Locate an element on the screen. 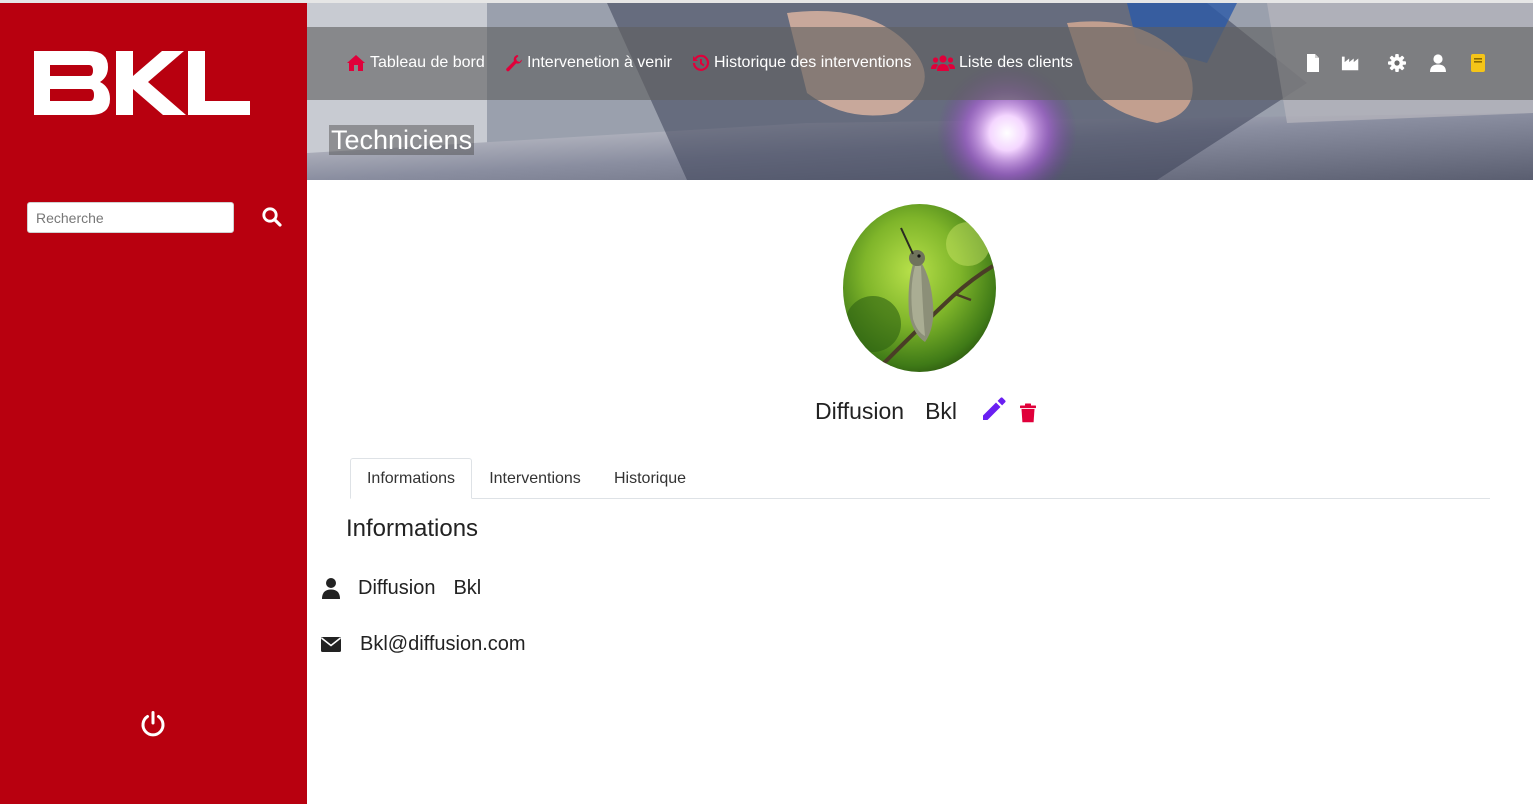  info-email-row: Bkl@diffusion.com is located at coordinates (423, 644).